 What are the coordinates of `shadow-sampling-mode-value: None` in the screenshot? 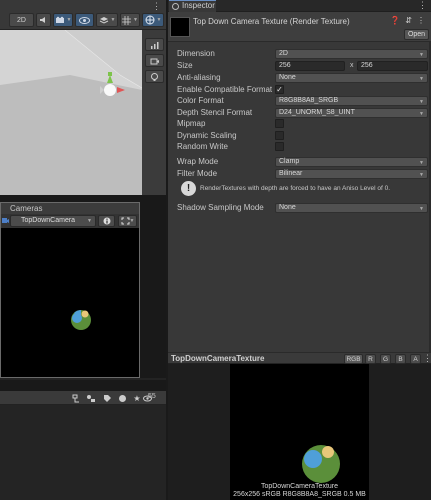 It's located at (287, 207).